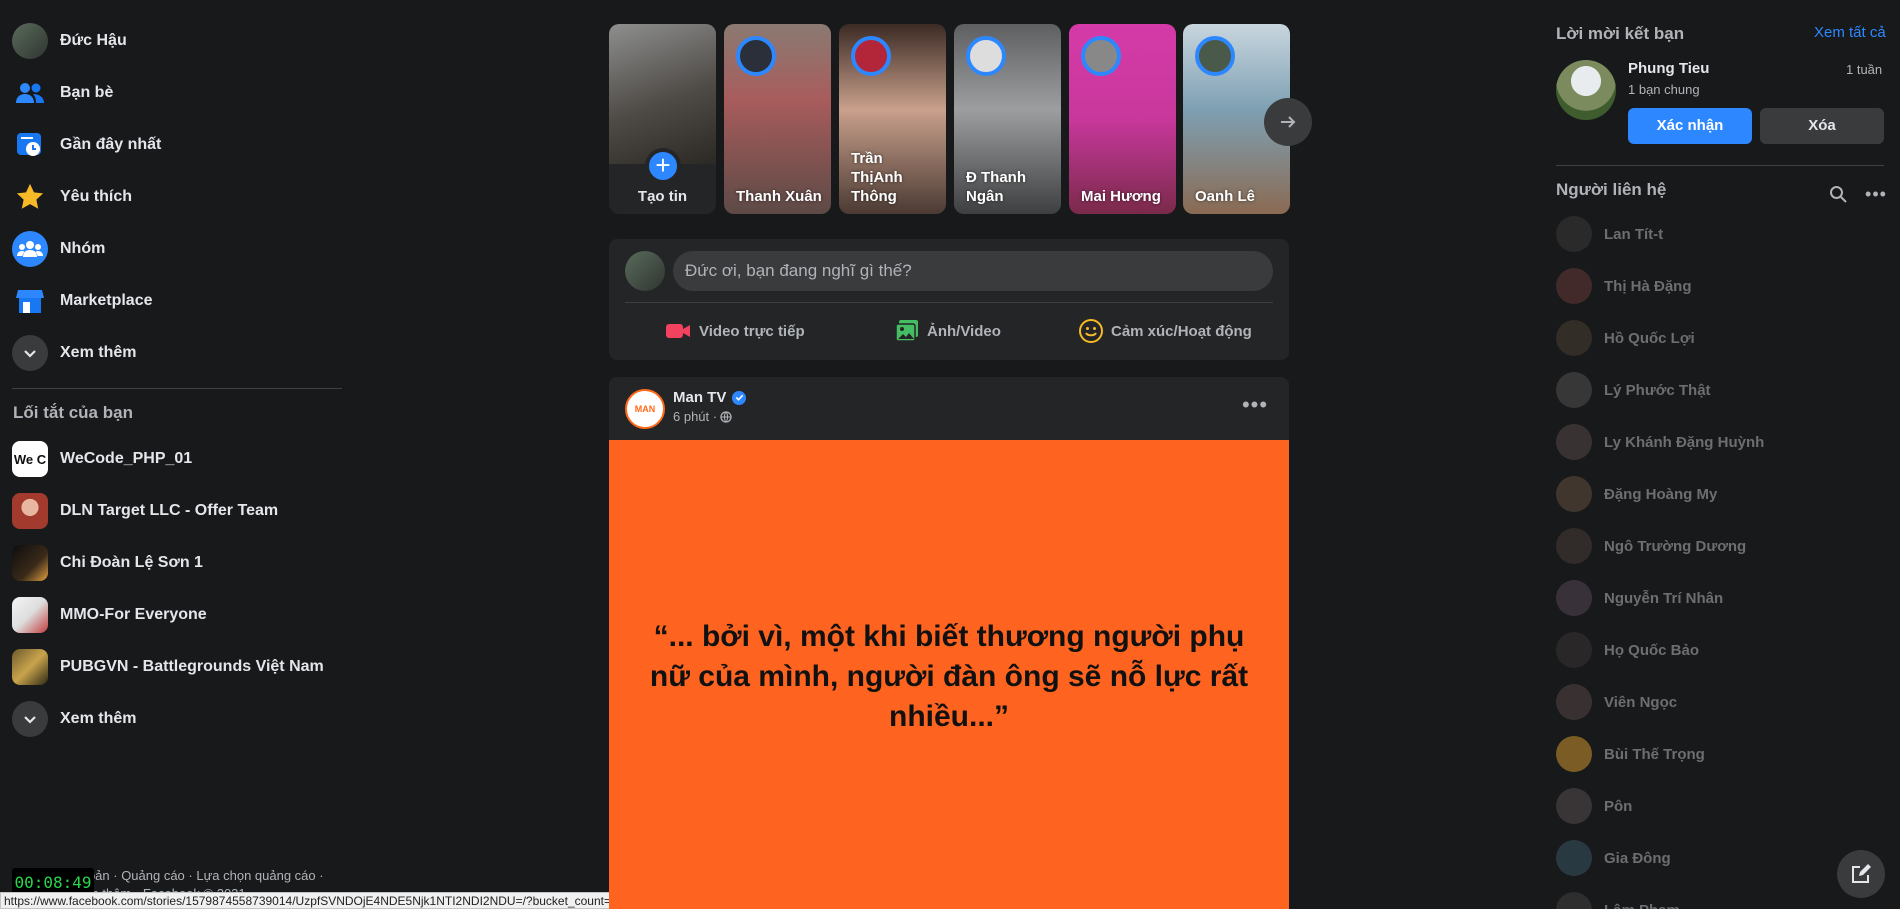  I want to click on contact-item: Pôn, so click(1721, 806).